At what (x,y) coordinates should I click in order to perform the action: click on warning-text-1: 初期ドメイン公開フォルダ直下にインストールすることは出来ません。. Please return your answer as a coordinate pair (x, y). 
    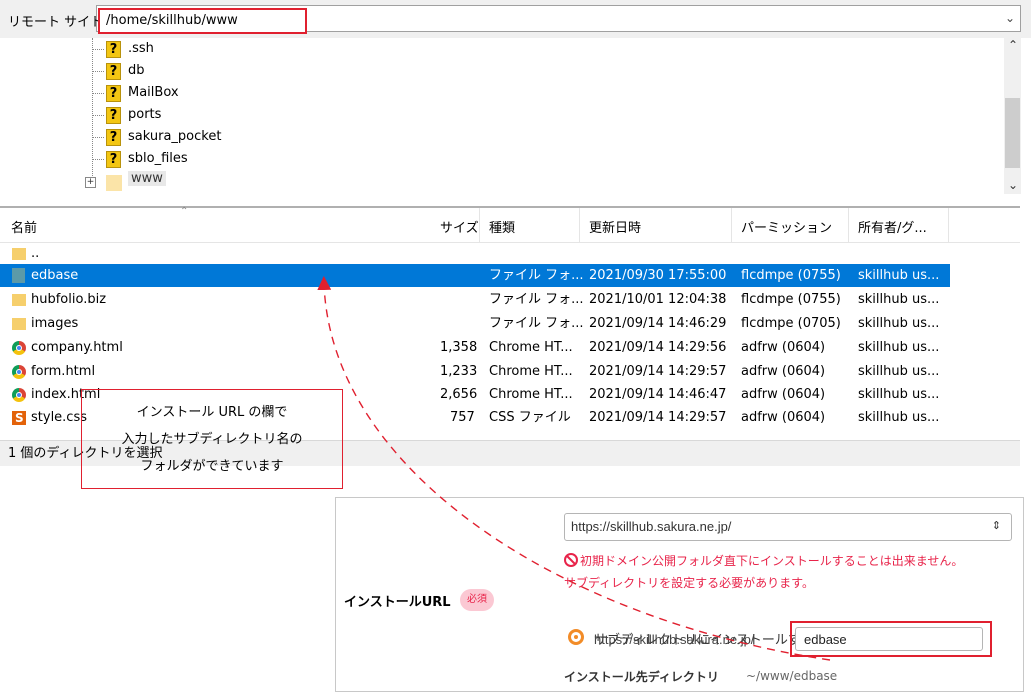
    Looking at the image, I should click on (772, 561).